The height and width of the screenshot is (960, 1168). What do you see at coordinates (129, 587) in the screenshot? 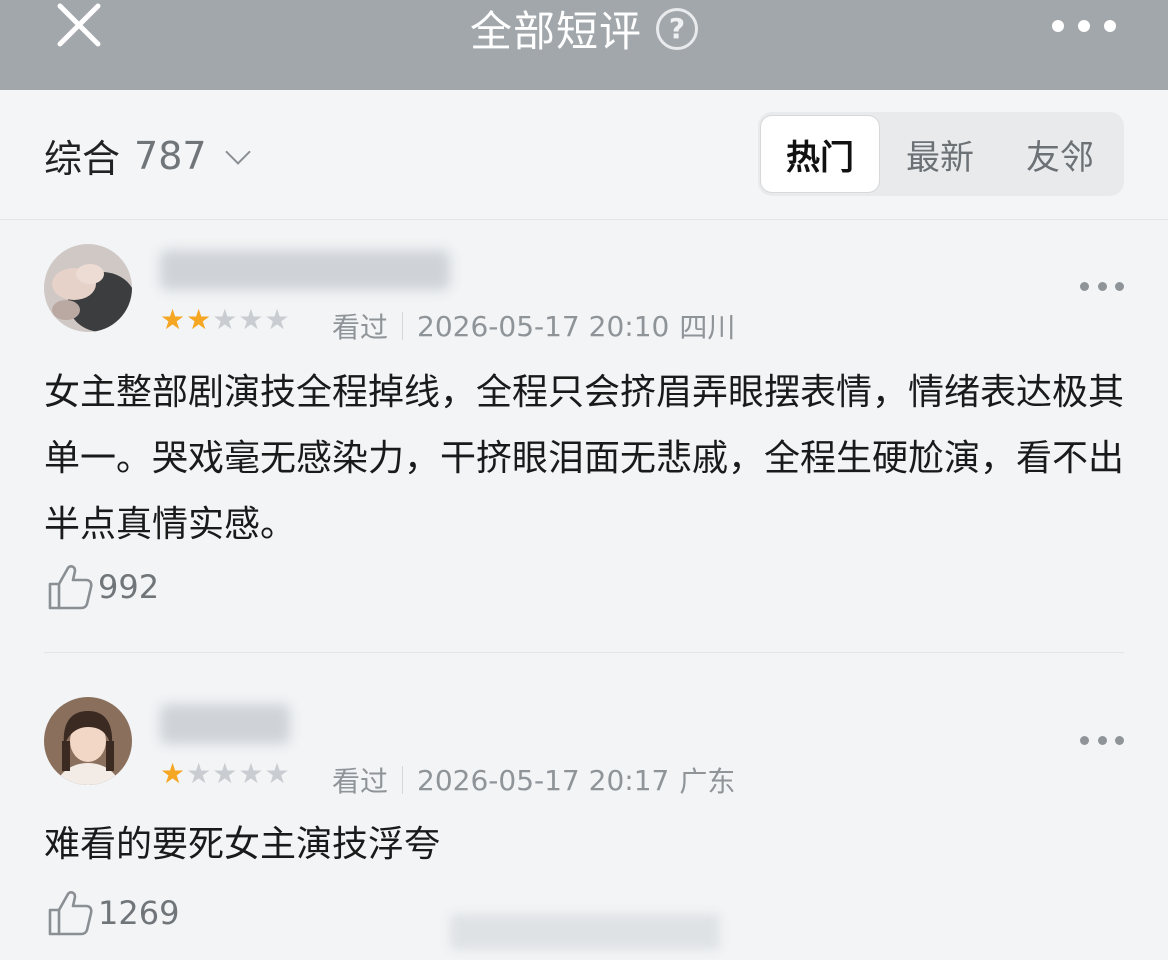
I see `like-count: 992` at bounding box center [129, 587].